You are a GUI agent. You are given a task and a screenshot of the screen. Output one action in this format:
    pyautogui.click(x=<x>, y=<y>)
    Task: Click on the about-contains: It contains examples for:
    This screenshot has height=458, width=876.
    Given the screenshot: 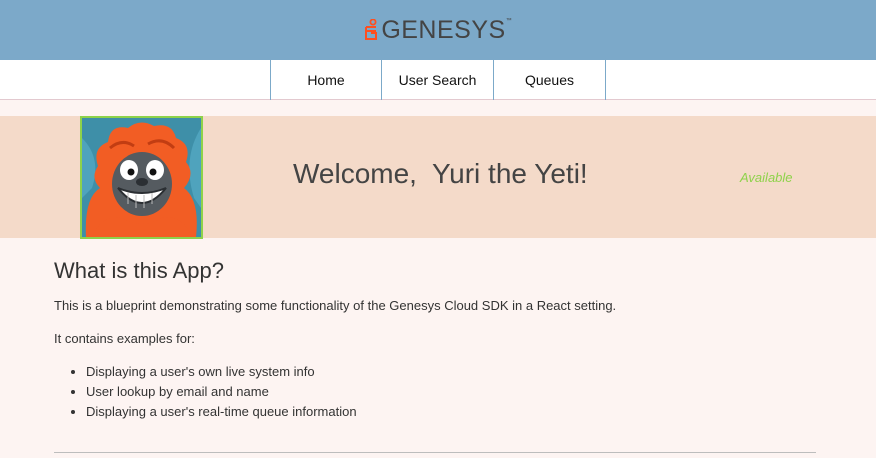 What is the action you would take?
    pyautogui.click(x=124, y=338)
    